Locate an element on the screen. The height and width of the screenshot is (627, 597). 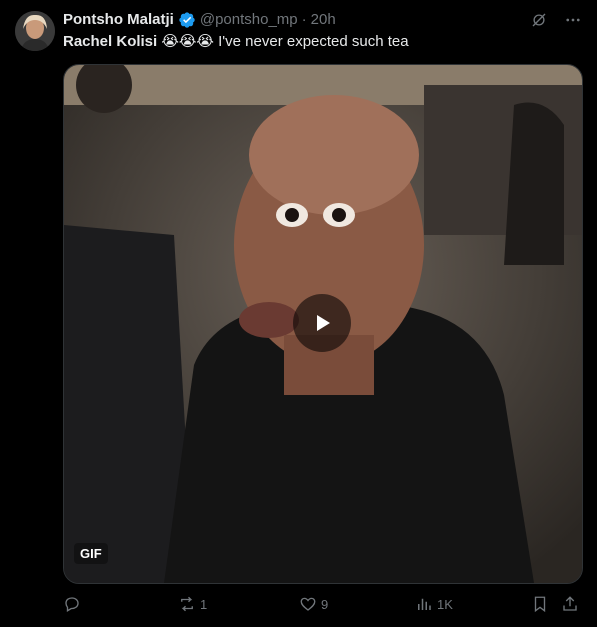
repost-count: 1 is located at coordinates (204, 604).